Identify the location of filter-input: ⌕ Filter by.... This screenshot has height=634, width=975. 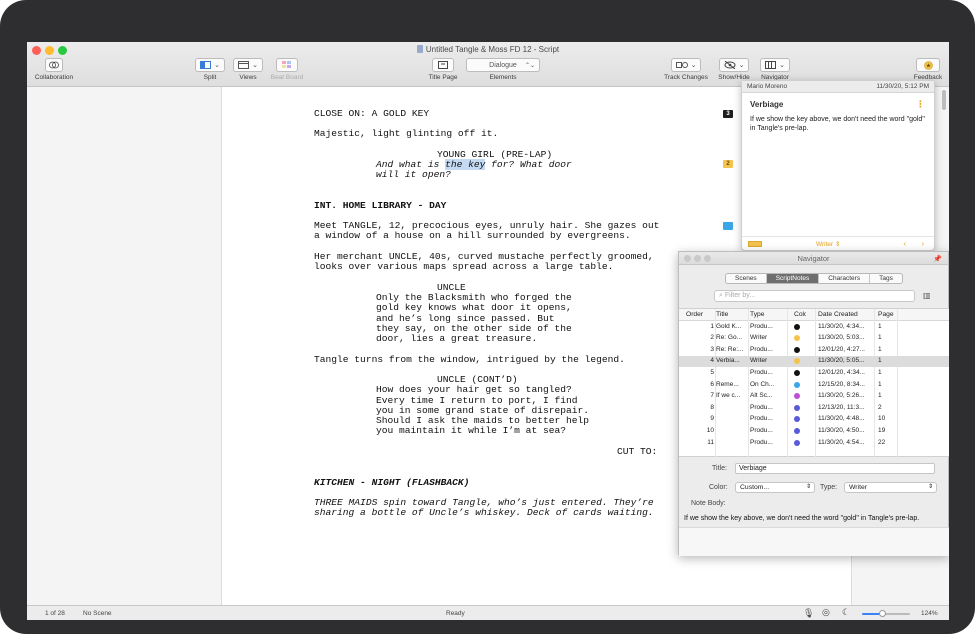
(814, 296).